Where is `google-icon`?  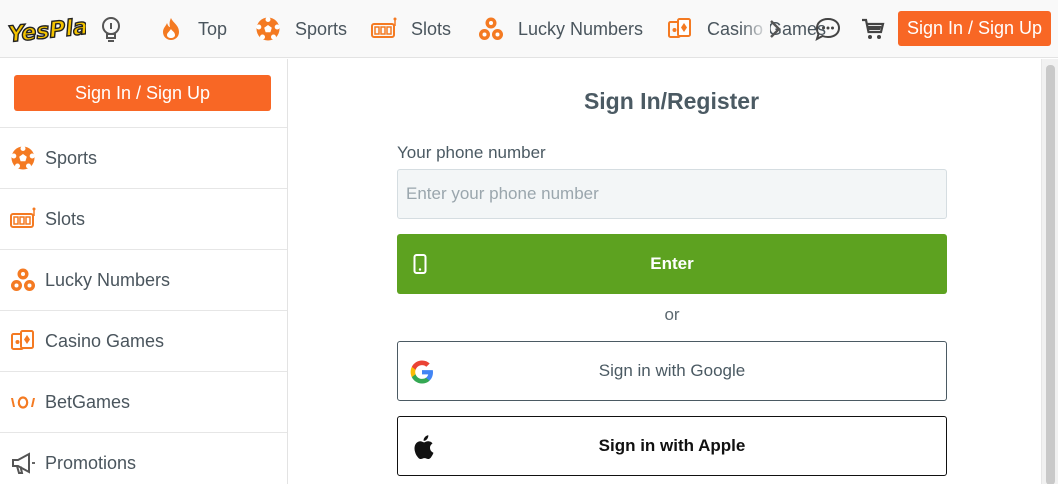
google-icon is located at coordinates (421, 372).